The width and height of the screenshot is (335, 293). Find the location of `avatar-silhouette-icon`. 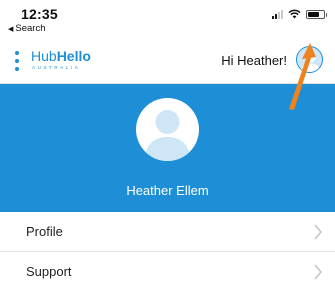

avatar-silhouette-icon is located at coordinates (167, 135).